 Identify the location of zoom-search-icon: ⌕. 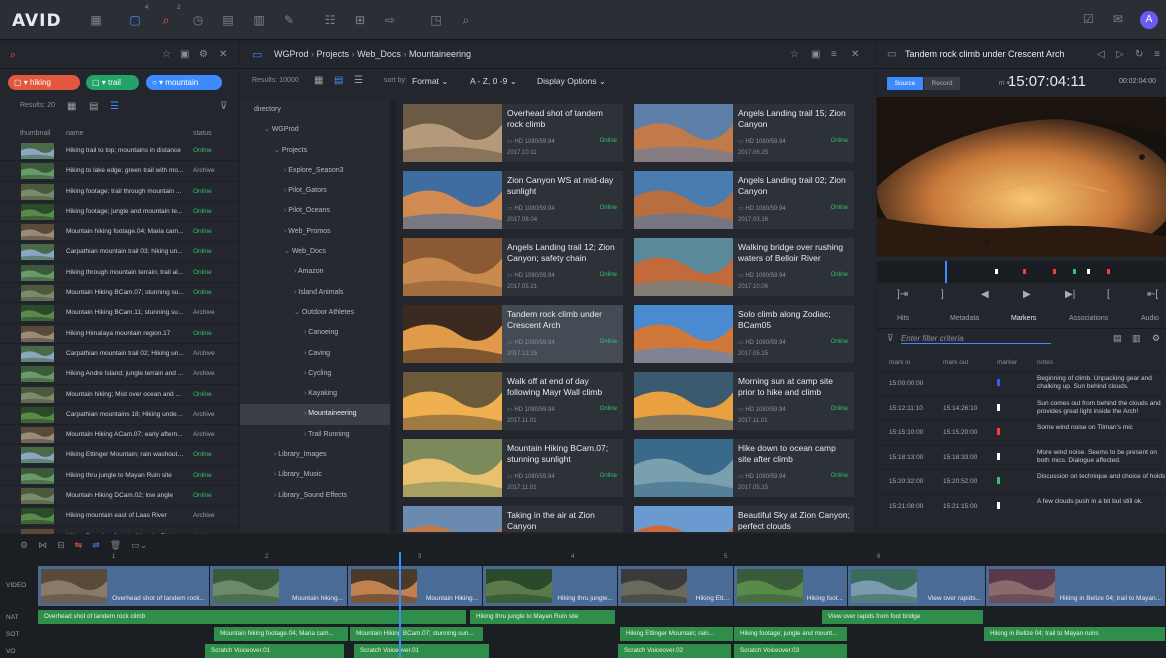
(466, 20).